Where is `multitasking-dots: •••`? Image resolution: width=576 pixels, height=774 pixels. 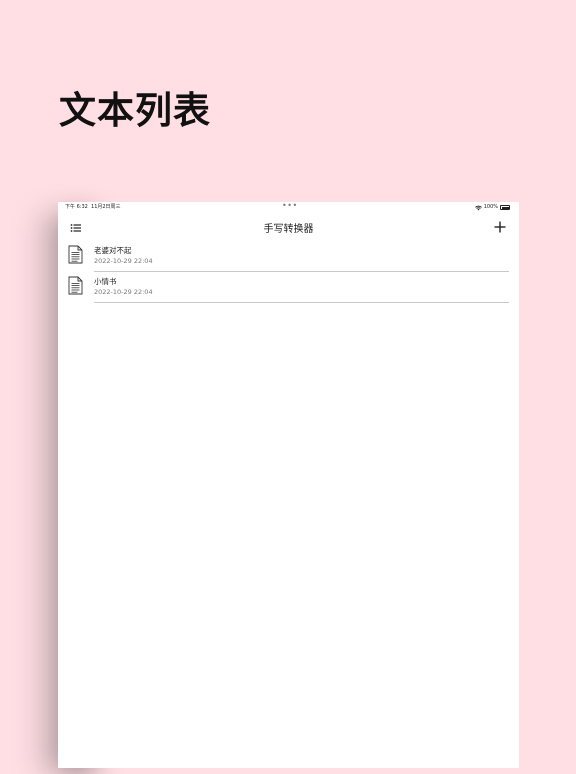
multitasking-dots: ••• is located at coordinates (290, 206).